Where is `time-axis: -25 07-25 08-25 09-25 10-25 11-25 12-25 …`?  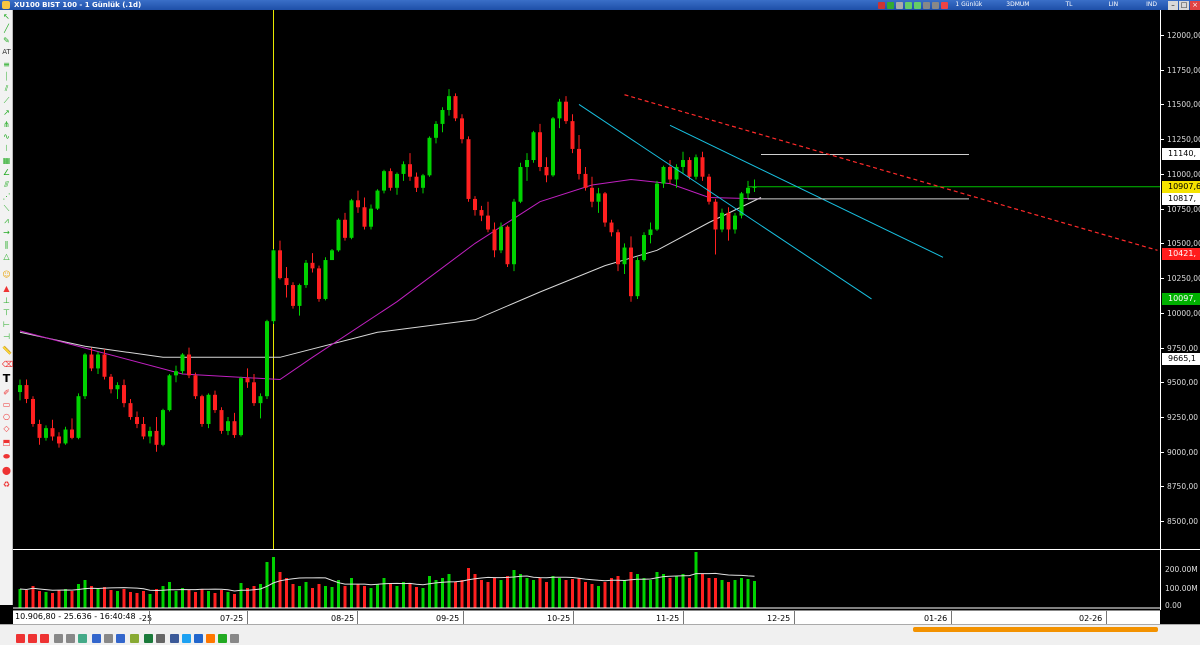 time-axis: -25 07-25 08-25 09-25 10-25 11-25 12-25 … is located at coordinates (586, 617).